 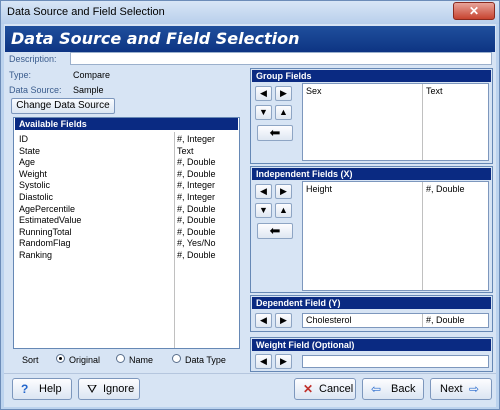 I want to click on sort-name-label: Name, so click(x=141, y=360).